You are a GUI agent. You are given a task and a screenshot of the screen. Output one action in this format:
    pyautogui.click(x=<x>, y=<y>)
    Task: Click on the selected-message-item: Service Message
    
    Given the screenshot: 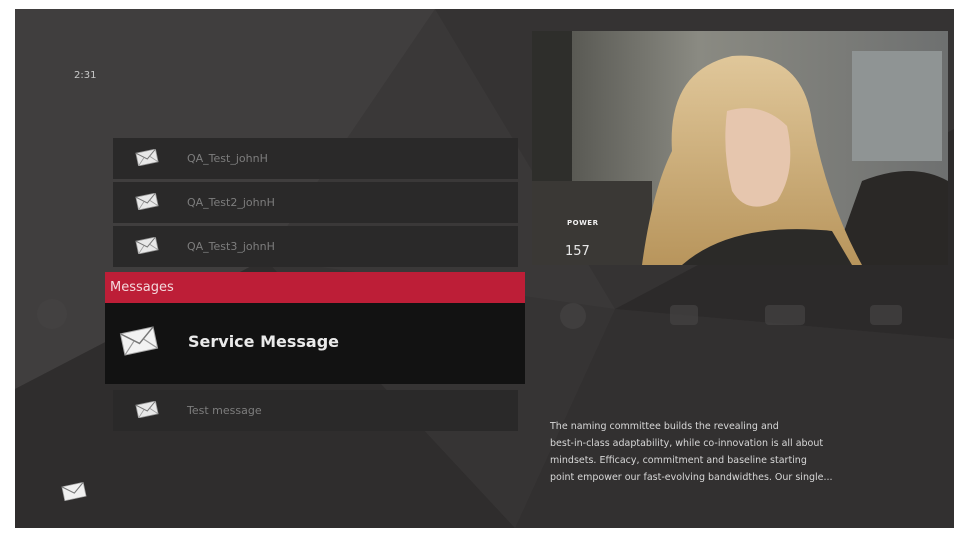 What is the action you would take?
    pyautogui.click(x=315, y=343)
    